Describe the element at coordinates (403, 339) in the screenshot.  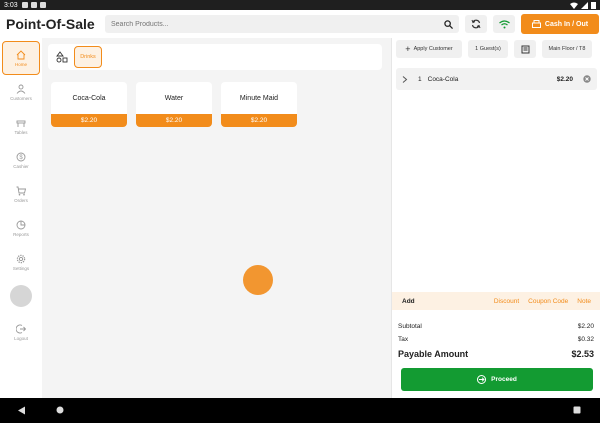
I see `tax-label: Tax` at that location.